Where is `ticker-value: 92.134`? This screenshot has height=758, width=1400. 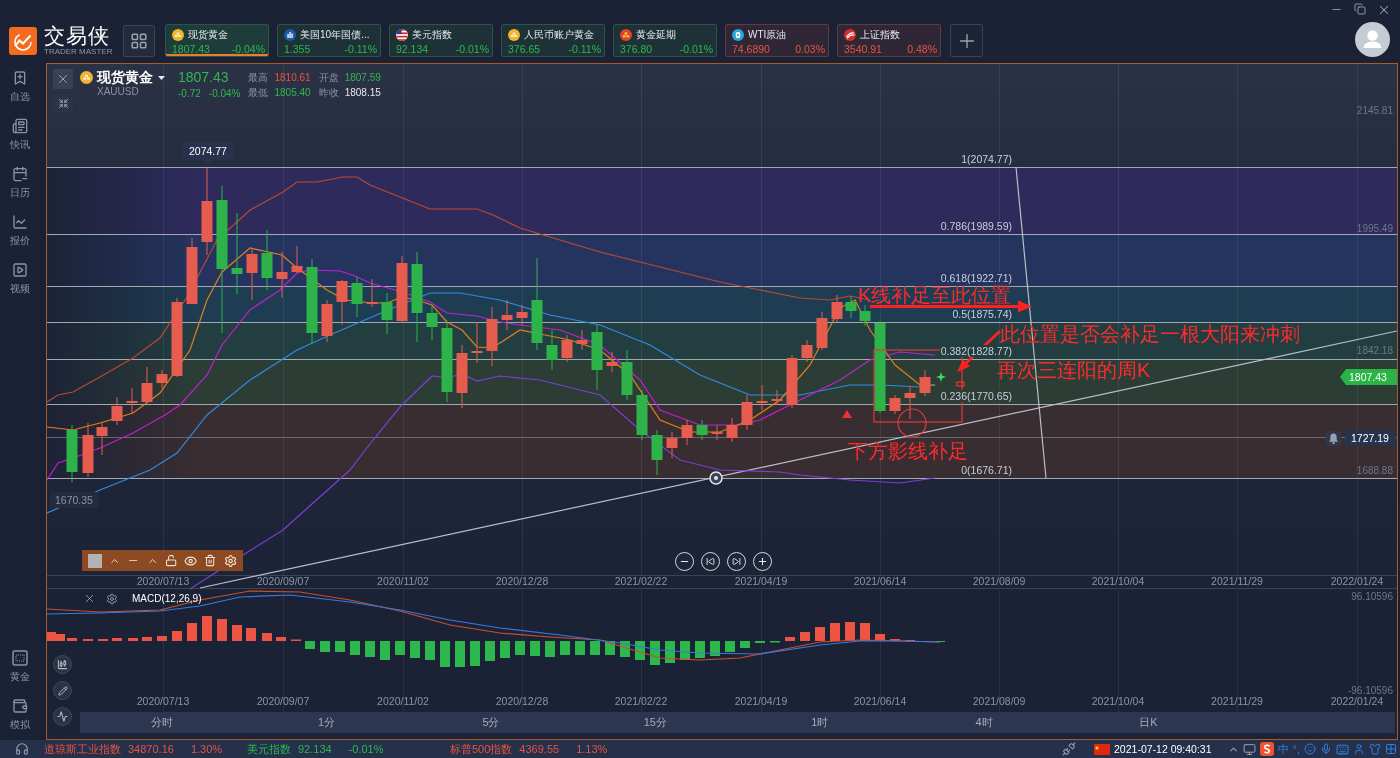
ticker-value: 92.134 is located at coordinates (315, 749).